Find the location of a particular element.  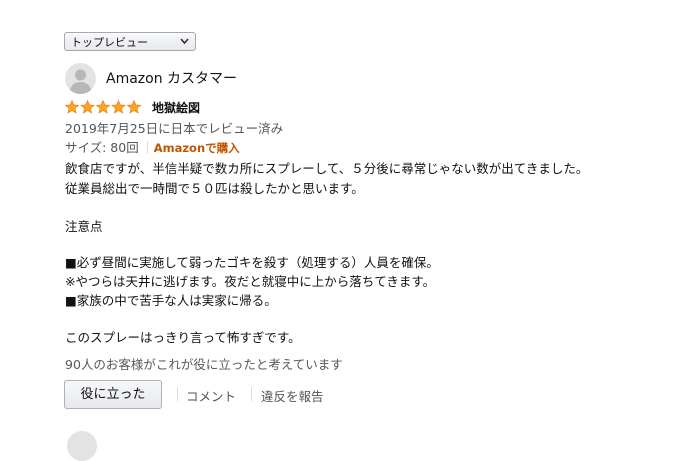

reviewer-name: Amazon カスタマー is located at coordinates (171, 78).